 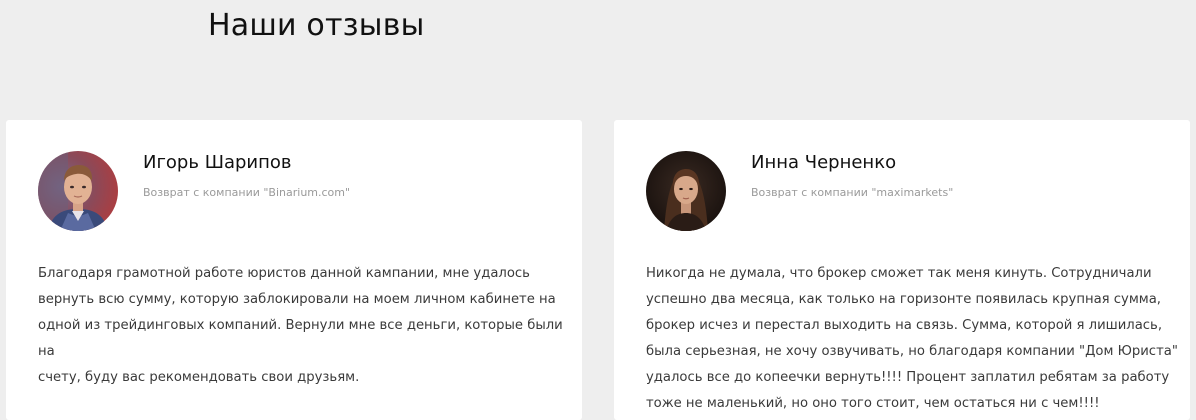 What do you see at coordinates (686, 191) in the screenshot?
I see `woman-portrait-avatar` at bounding box center [686, 191].